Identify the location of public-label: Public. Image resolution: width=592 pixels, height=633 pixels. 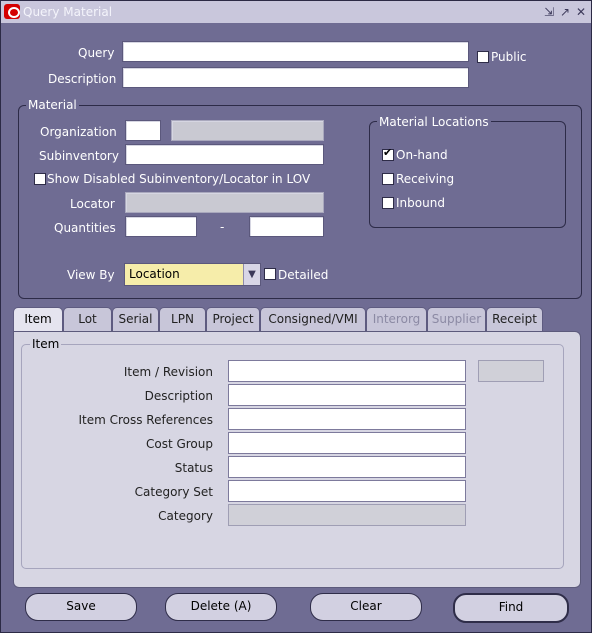
(509, 57).